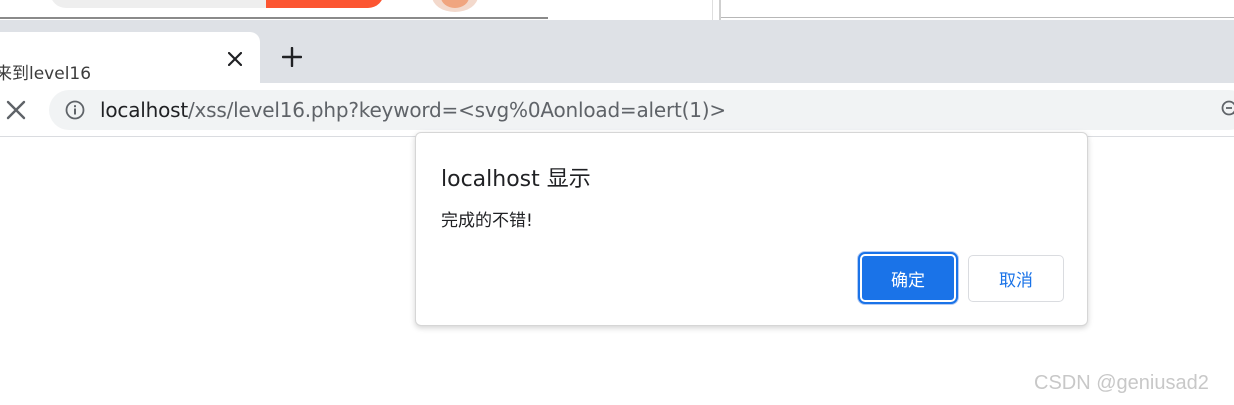  I want to click on dialog-title: localhost 显示, so click(516, 179).